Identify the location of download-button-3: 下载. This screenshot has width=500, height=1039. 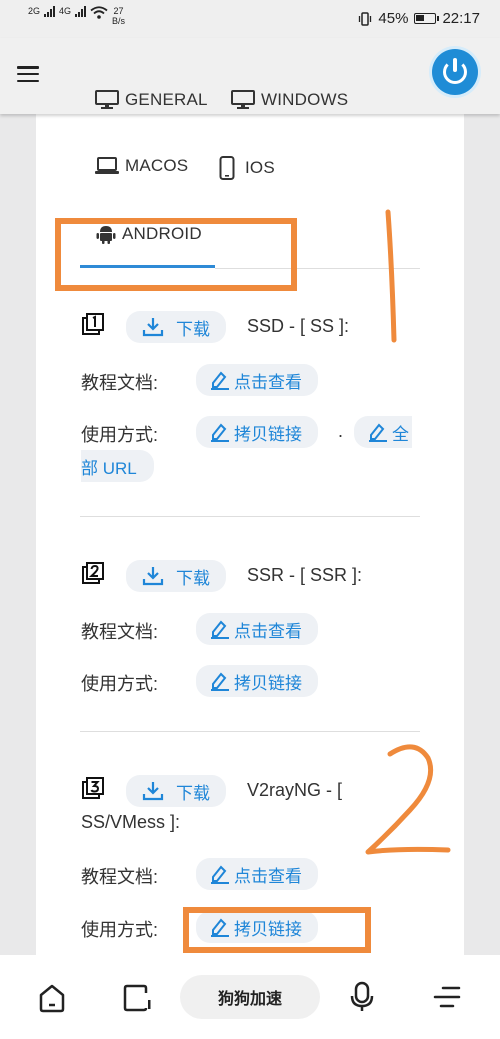
(176, 791).